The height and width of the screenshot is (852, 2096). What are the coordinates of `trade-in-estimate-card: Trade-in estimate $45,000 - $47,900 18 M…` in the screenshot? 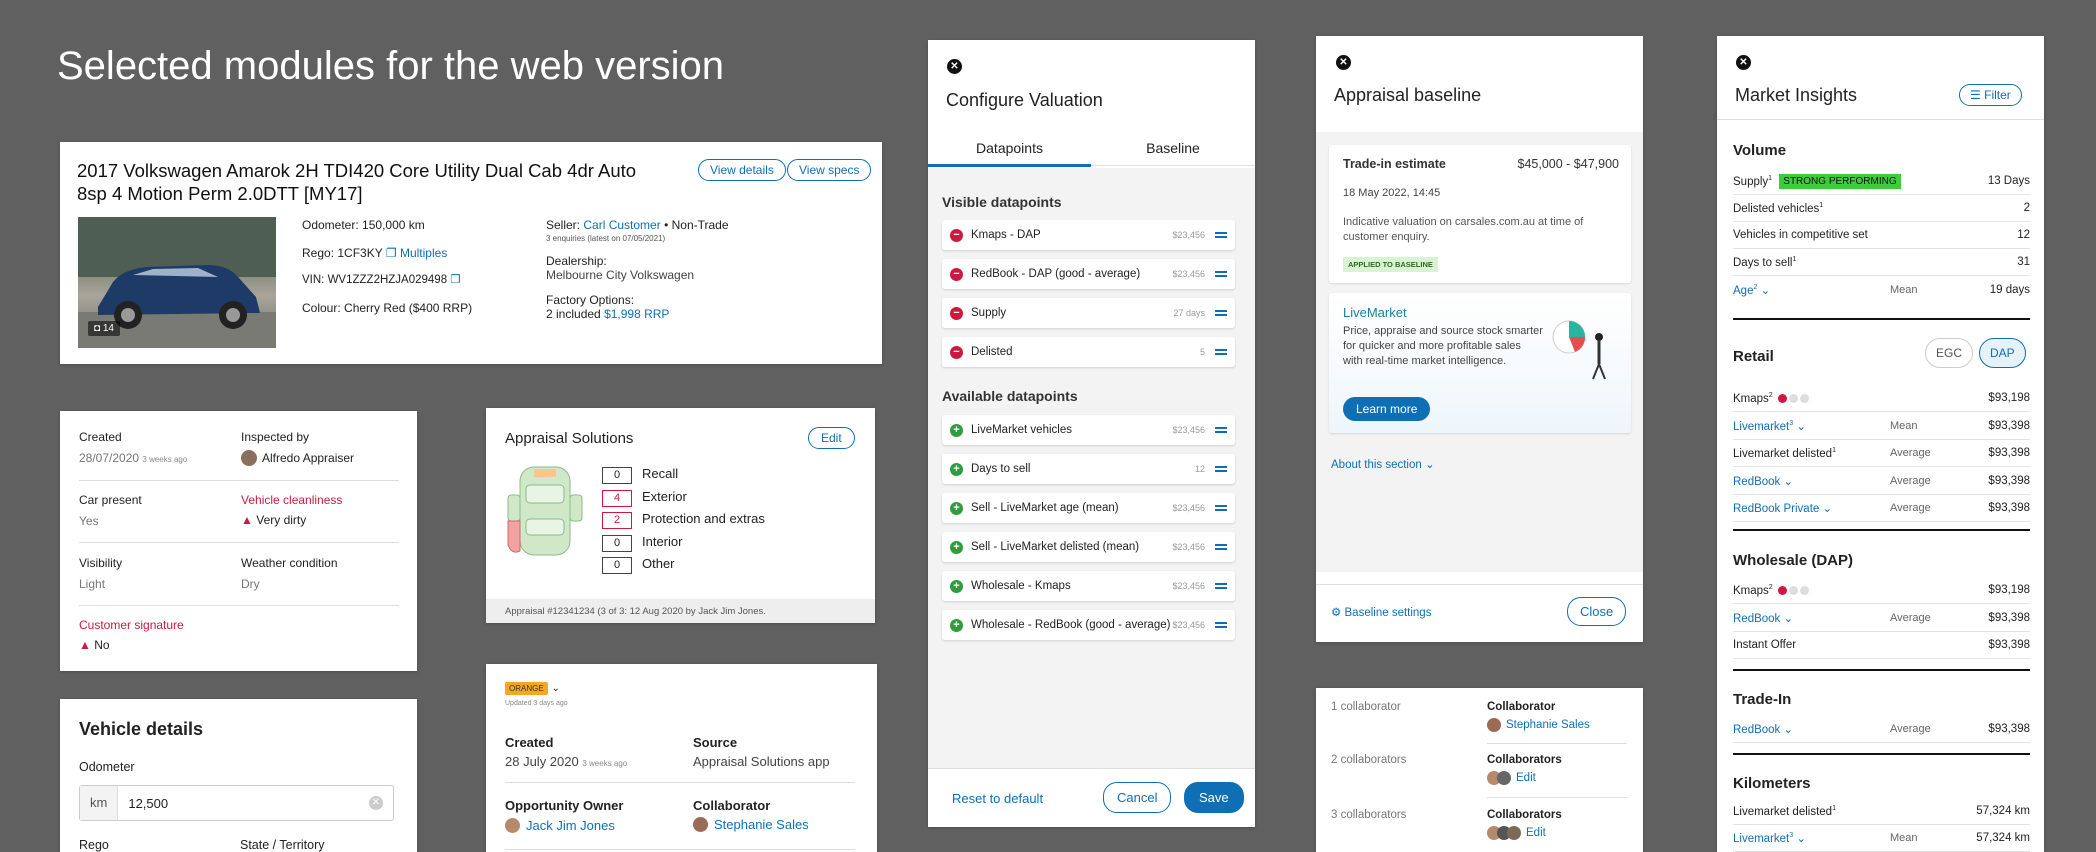 It's located at (1480, 214).